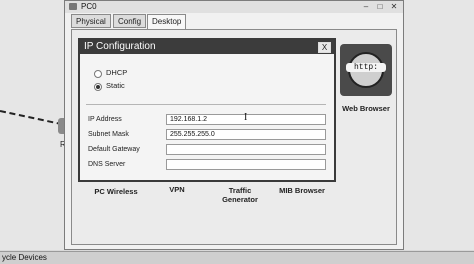 This screenshot has height=264, width=474. I want to click on default-gateway-input, so click(246, 149).